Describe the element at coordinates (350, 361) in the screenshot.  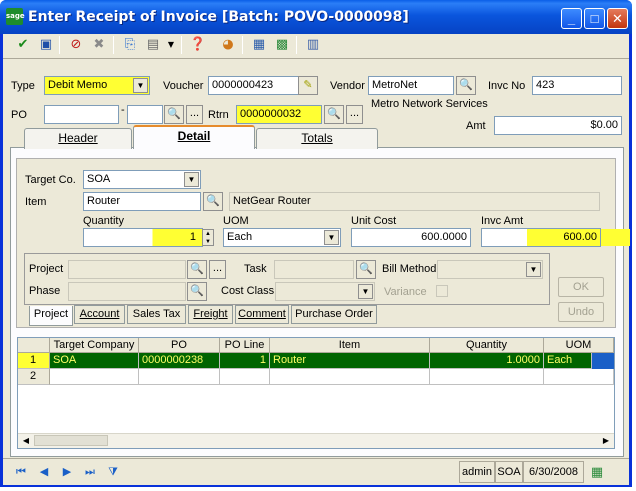
I see `table-row-cell: Router` at that location.